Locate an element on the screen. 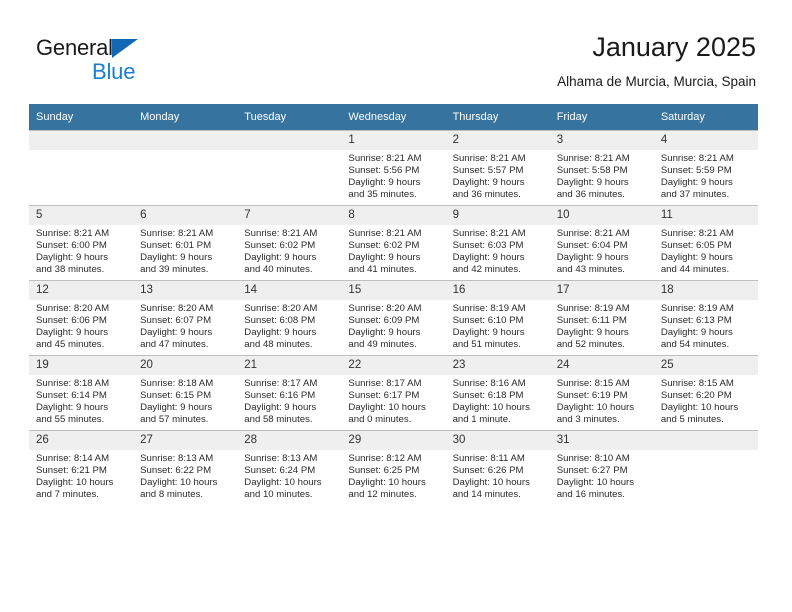 The width and height of the screenshot is (792, 612). day-number: 23 is located at coordinates (497, 365).